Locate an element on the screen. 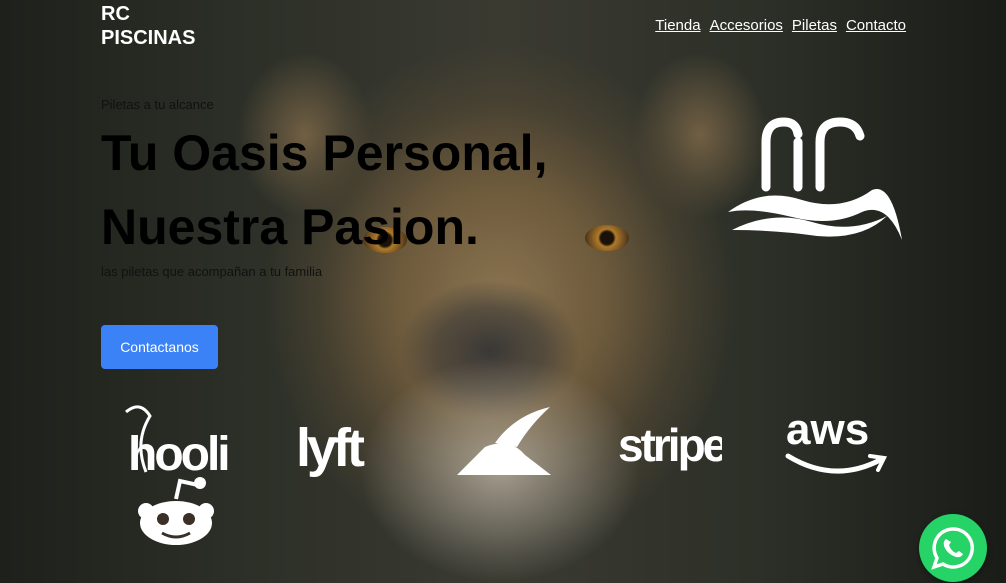 Image resolution: width=1006 pixels, height=583 pixels. hero-tagline: Piletas a tu alcance is located at coordinates (157, 104).